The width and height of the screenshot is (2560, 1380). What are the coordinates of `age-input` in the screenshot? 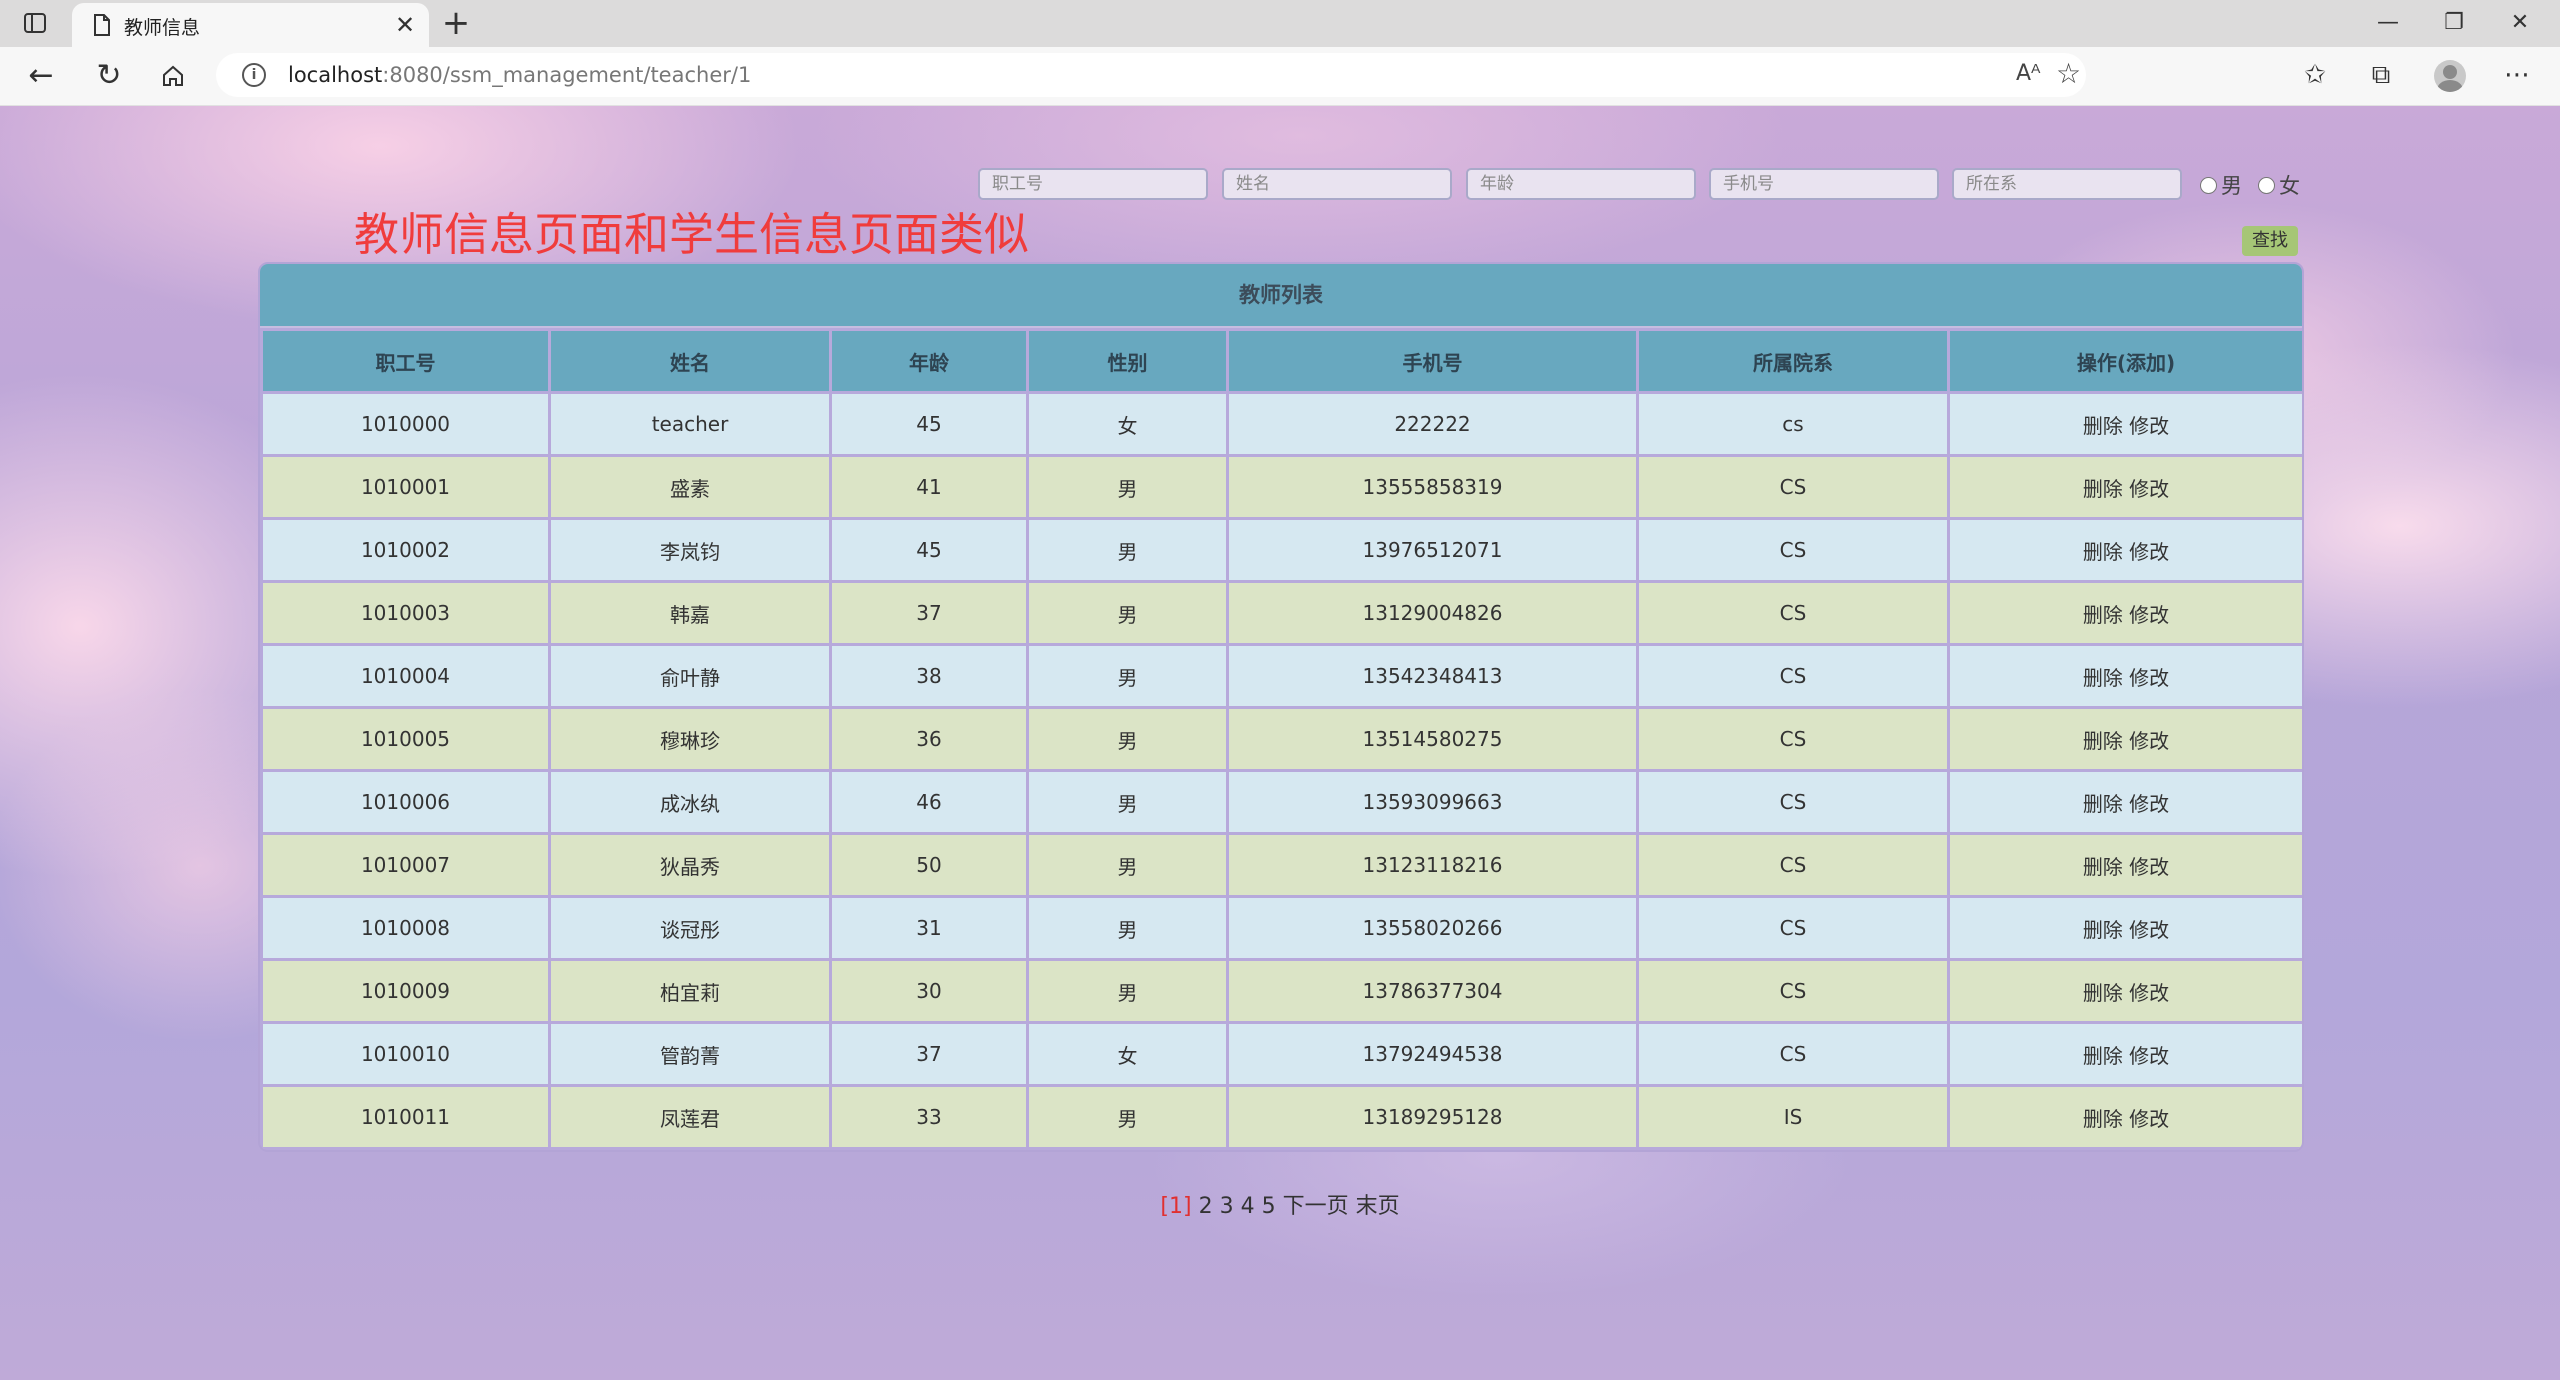 It's located at (1581, 184).